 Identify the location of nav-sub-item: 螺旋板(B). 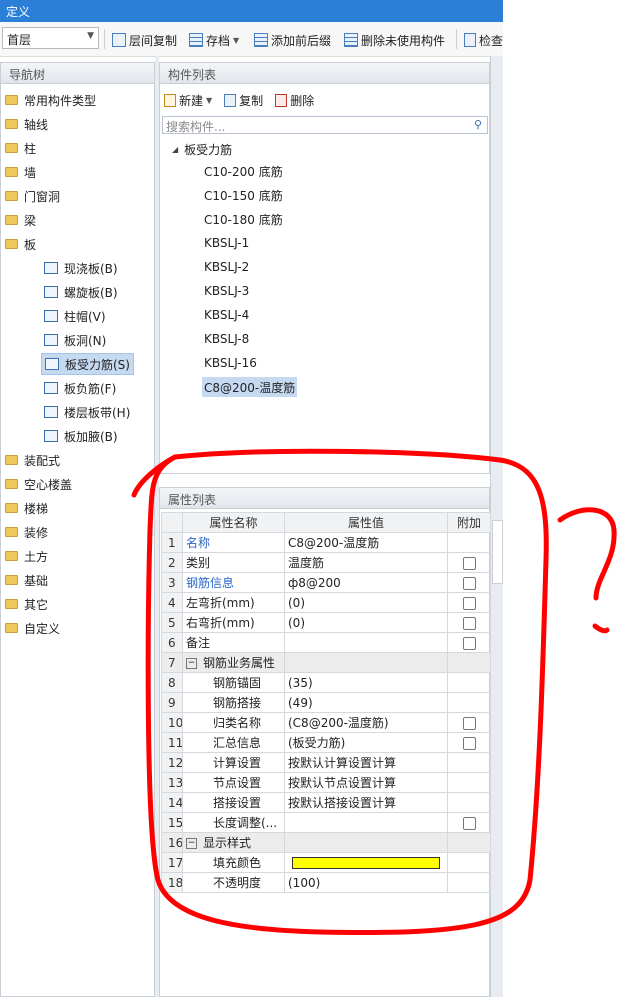
(81, 292).